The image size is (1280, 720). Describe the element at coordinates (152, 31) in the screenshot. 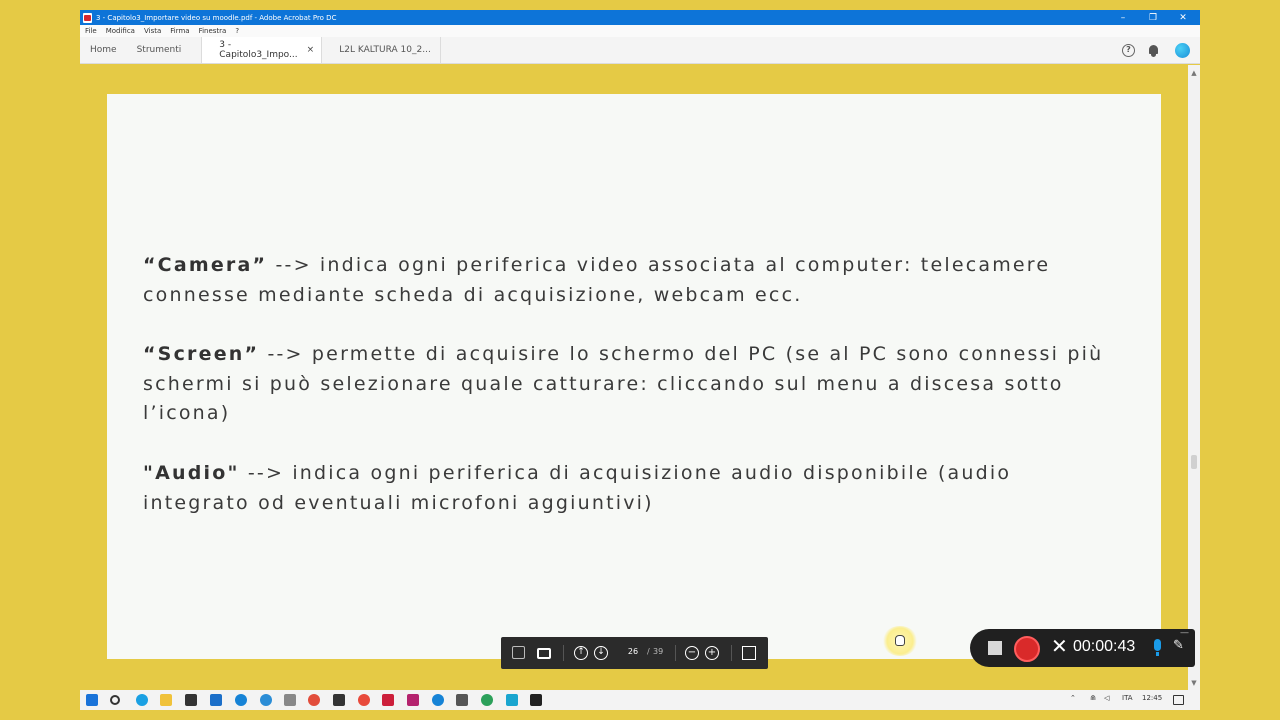

I see `menu-vista: Vista` at that location.